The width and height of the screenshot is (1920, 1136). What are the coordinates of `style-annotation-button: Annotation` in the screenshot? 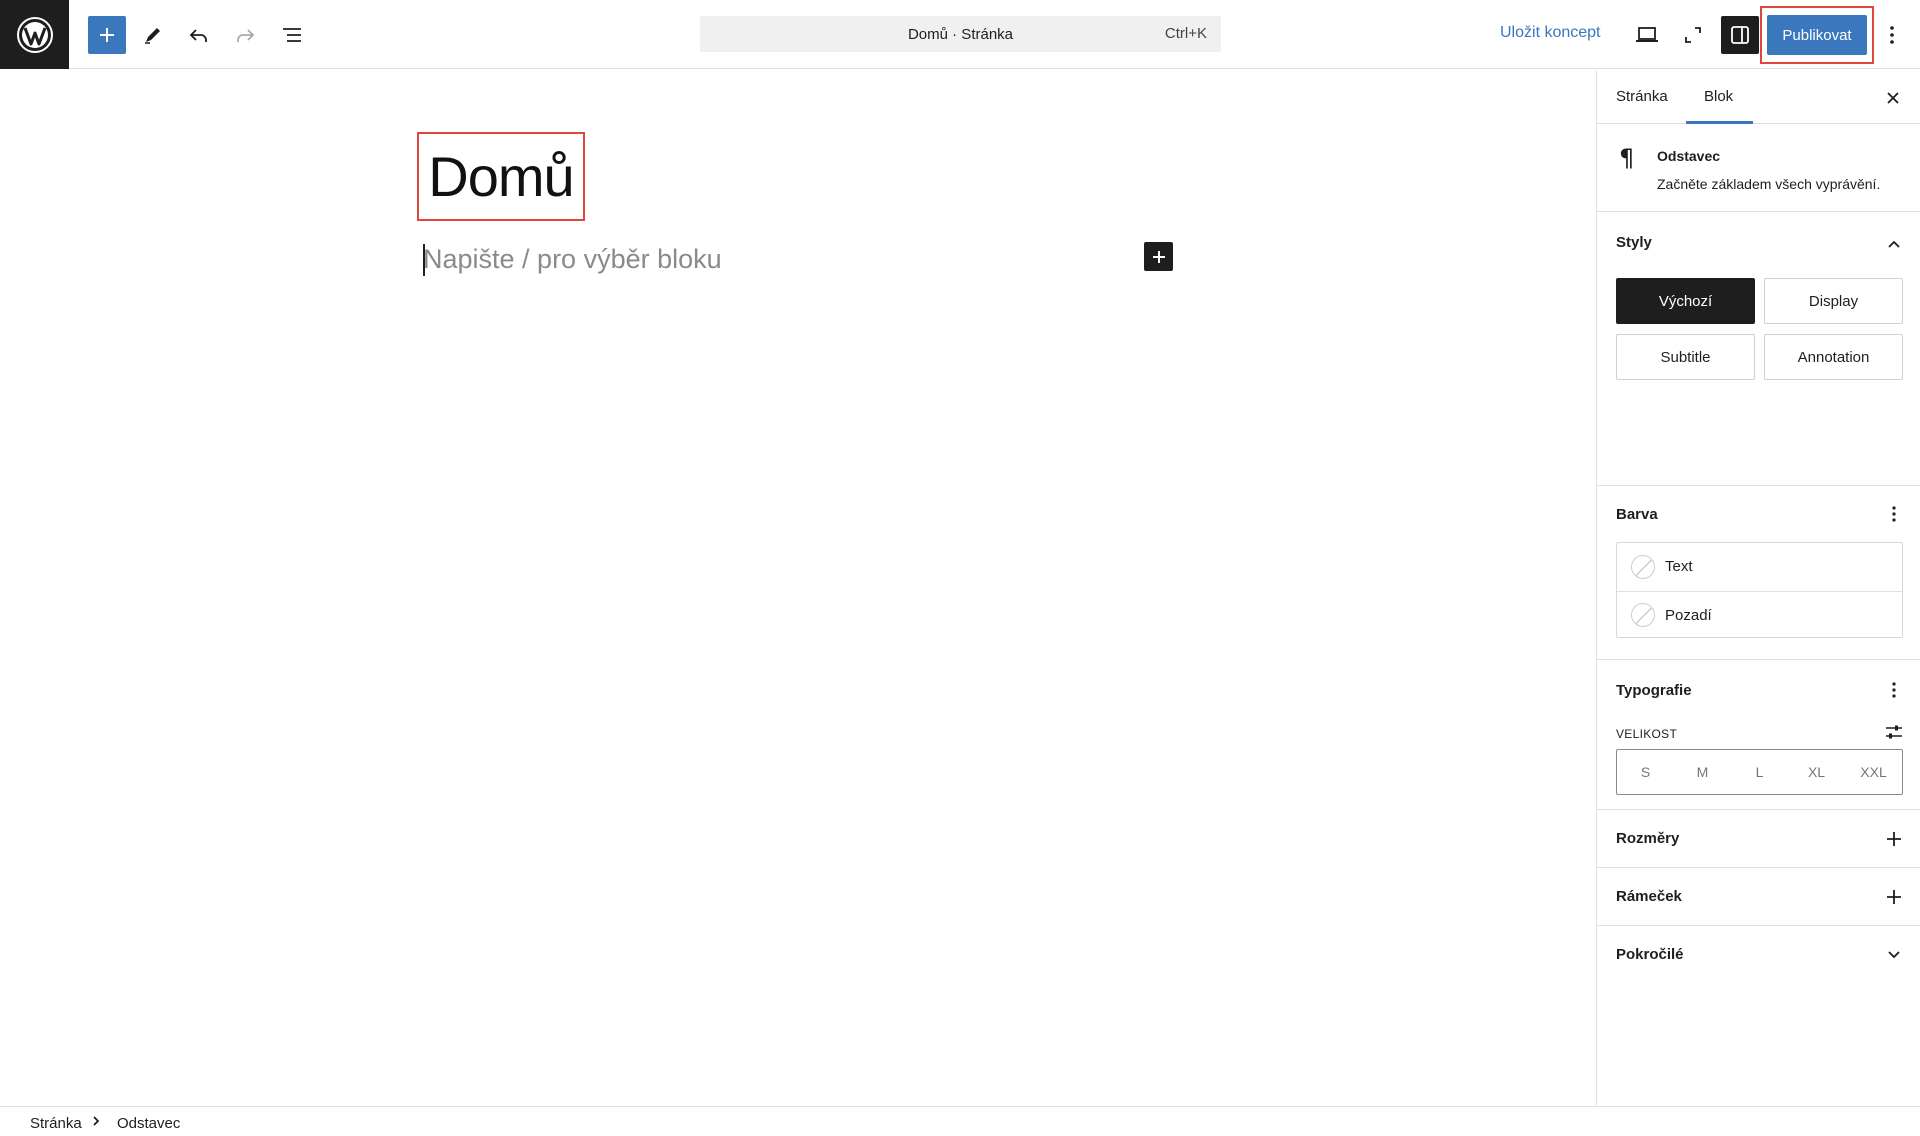 It's located at (1833, 357).